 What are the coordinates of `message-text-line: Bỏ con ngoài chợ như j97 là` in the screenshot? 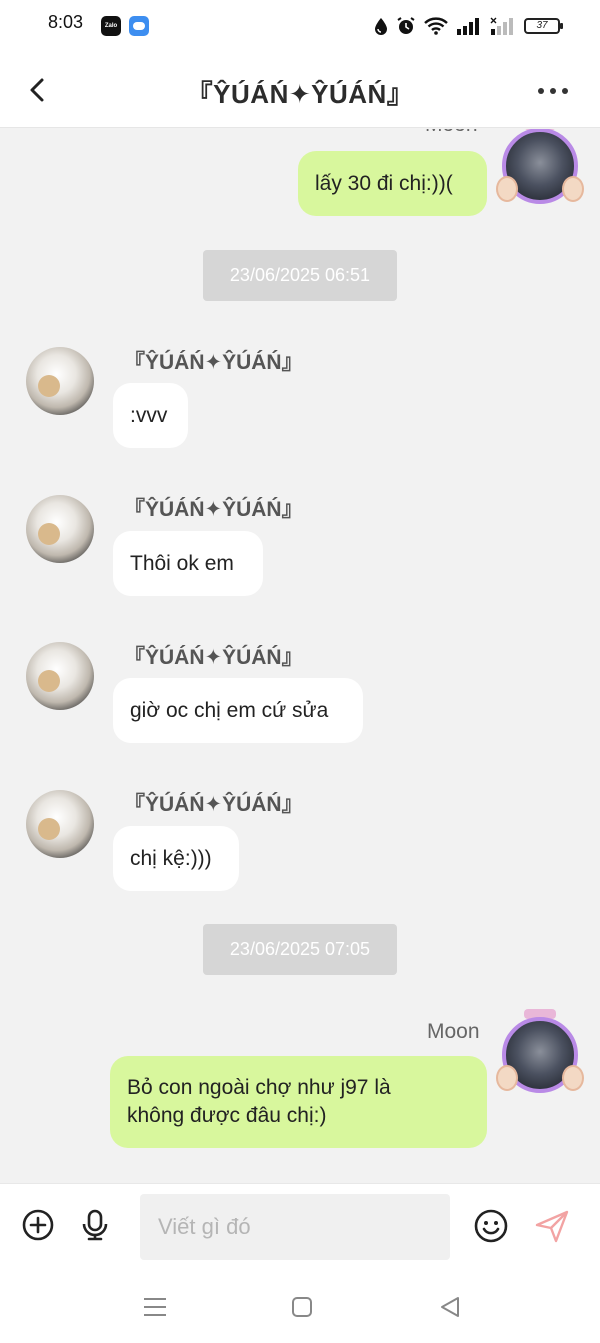 It's located at (259, 1087).